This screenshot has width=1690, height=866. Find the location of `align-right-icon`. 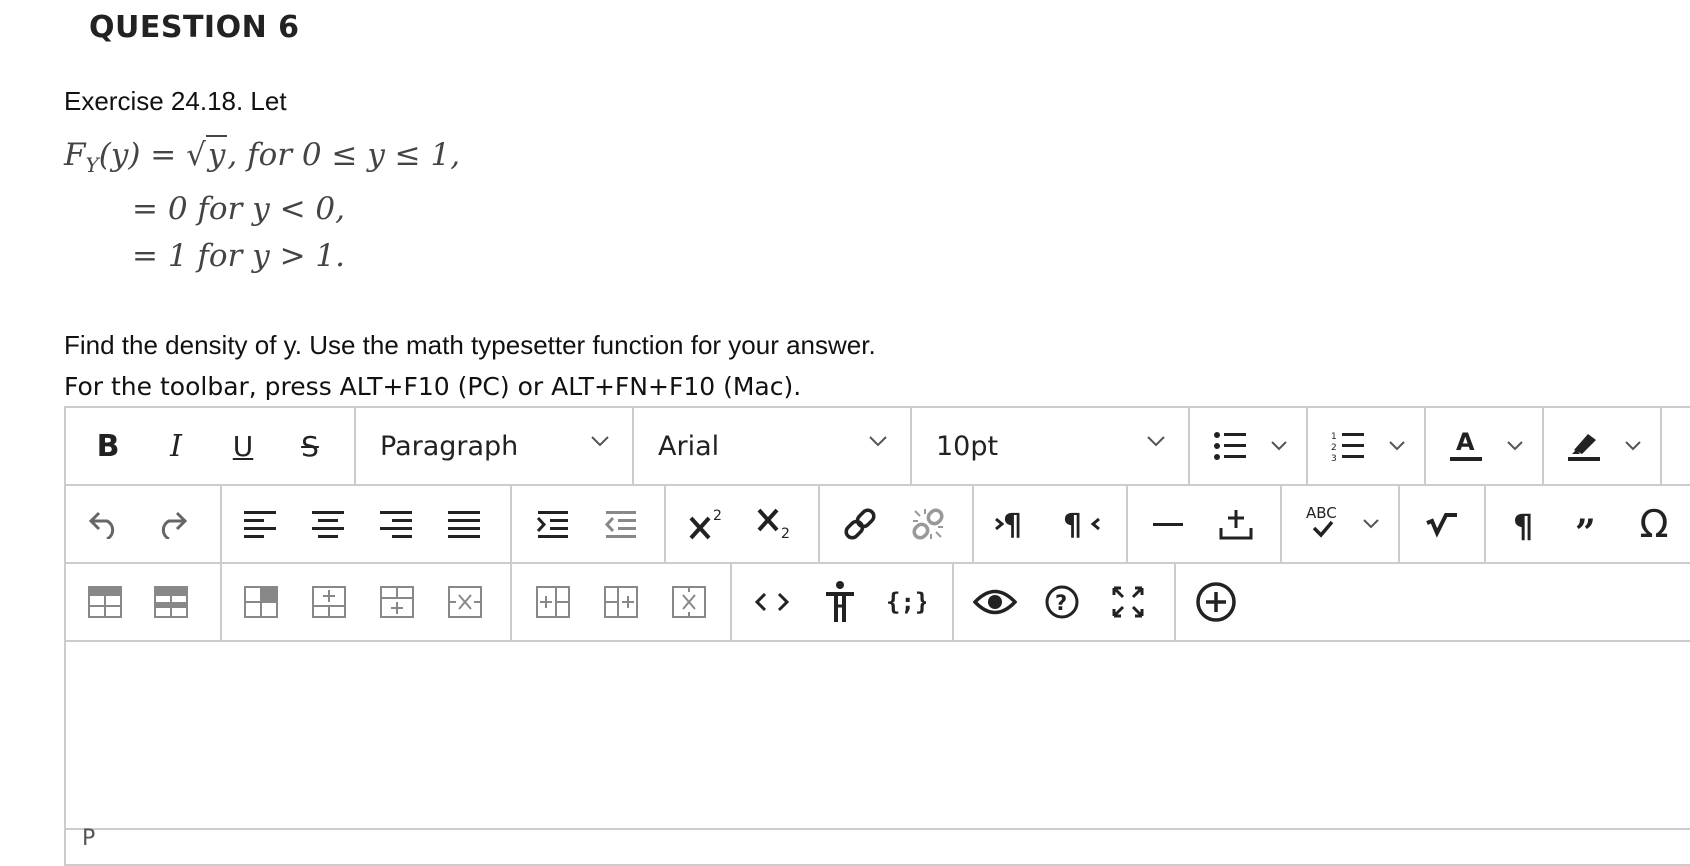

align-right-icon is located at coordinates (396, 524).